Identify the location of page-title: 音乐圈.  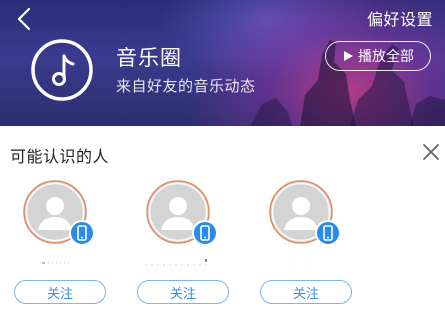
(149, 58).